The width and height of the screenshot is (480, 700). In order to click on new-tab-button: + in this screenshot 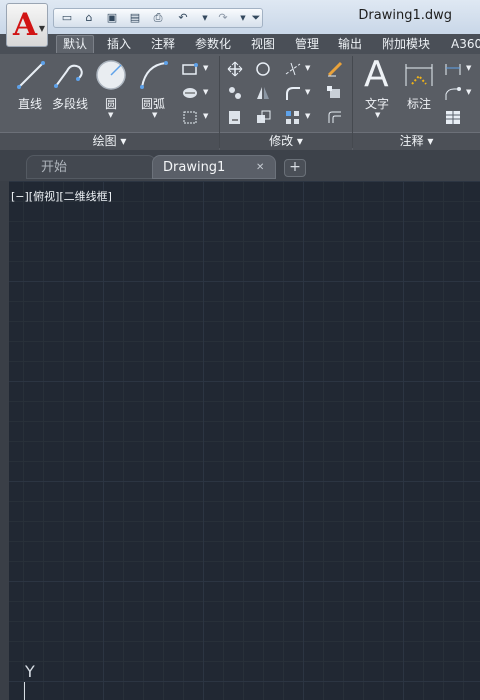, I will do `click(295, 168)`.